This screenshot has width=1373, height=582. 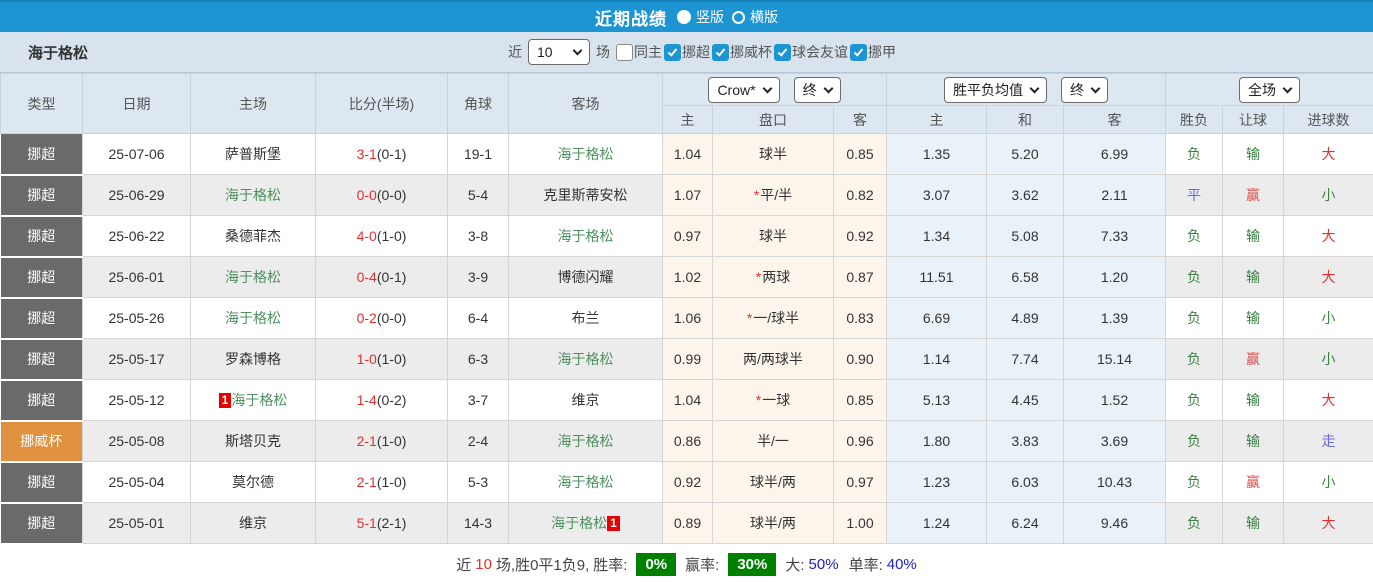 I want to click on europe-time-select: 终, so click(x=1084, y=89).